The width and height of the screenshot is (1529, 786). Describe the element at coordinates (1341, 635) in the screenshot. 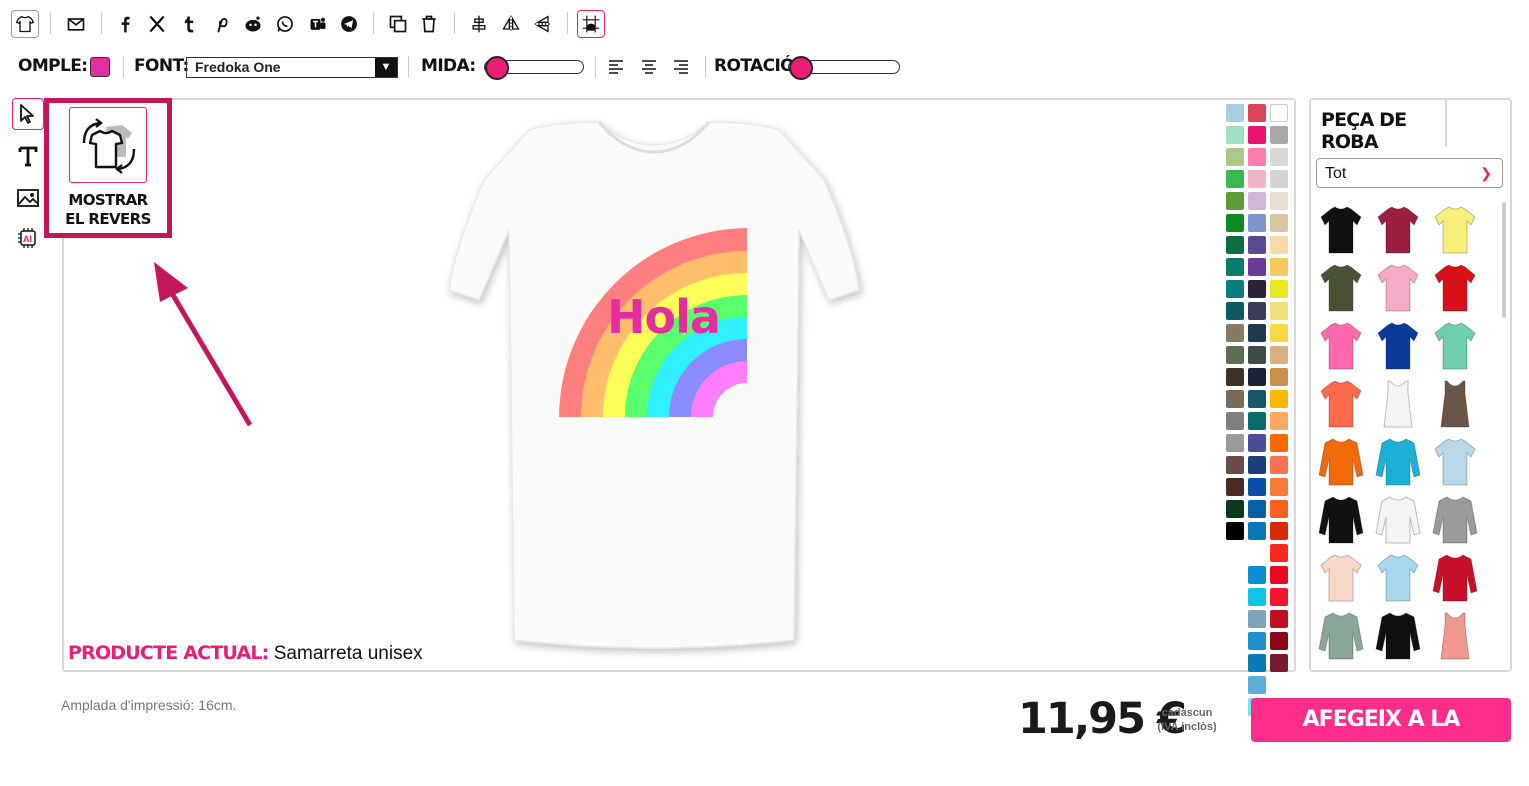

I see `sage-longsleeve-icon` at that location.